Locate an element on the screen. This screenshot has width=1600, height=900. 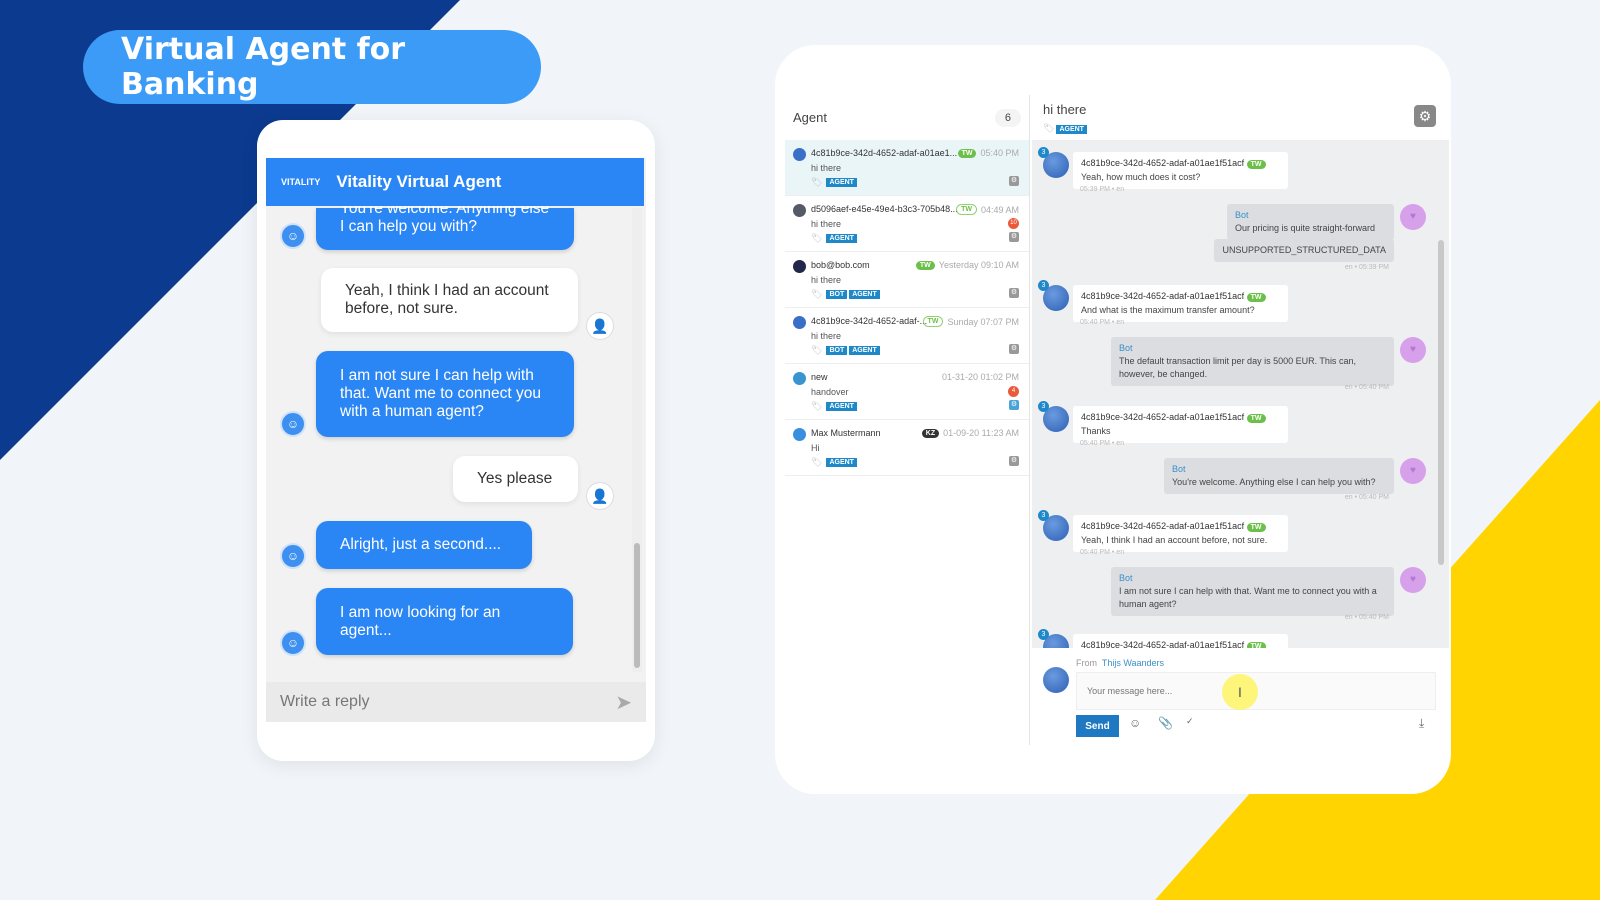
conversation-time: 05:40 PM is located at coordinates (999, 153).